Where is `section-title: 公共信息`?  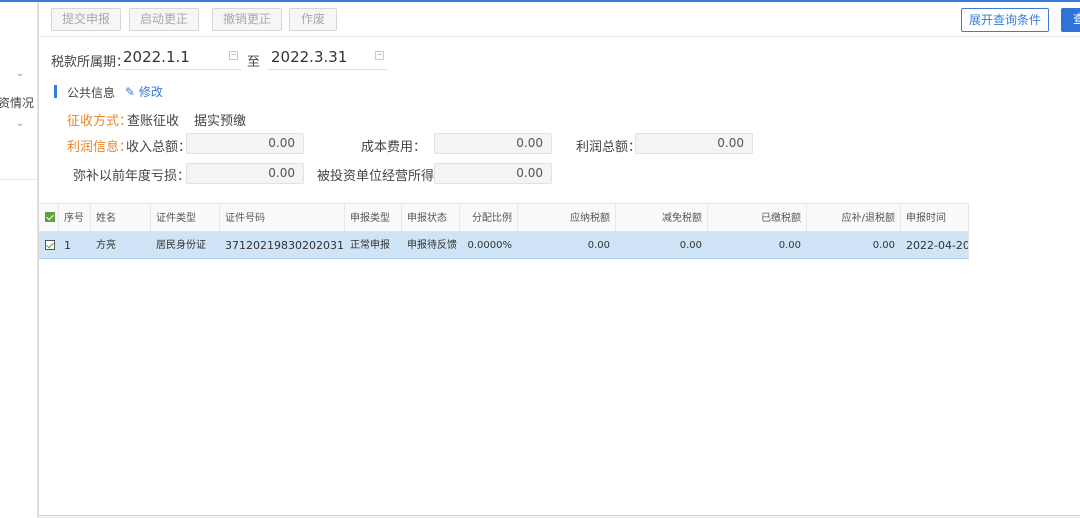
section-title: 公共信息 is located at coordinates (91, 93).